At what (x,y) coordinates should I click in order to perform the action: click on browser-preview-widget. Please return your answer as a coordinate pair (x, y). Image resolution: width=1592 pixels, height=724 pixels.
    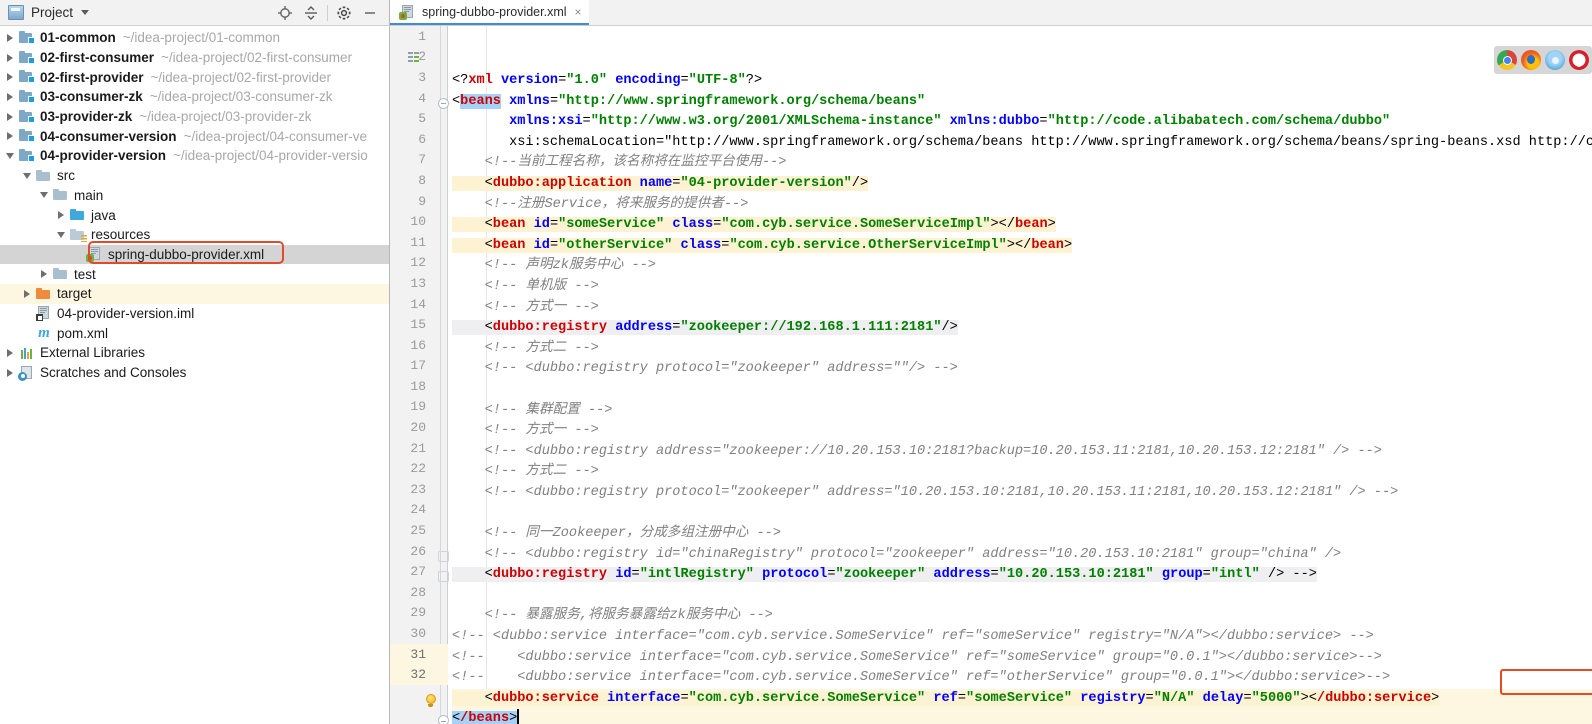
    Looking at the image, I should click on (1543, 60).